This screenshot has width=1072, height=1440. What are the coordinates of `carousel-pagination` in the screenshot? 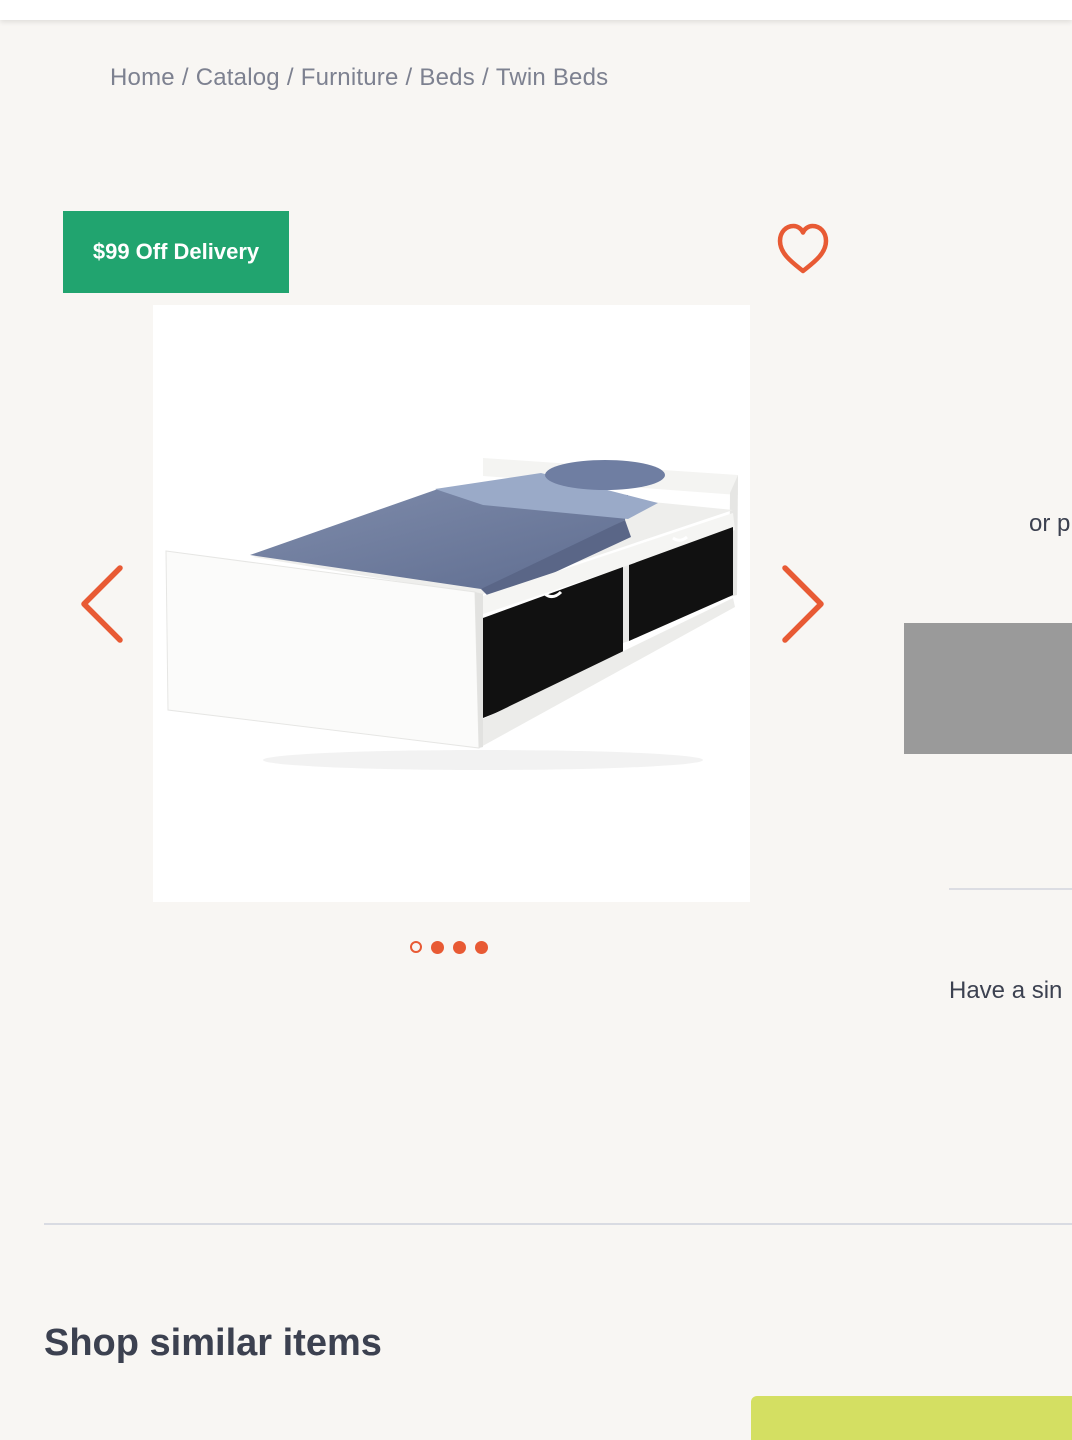 It's located at (449, 947).